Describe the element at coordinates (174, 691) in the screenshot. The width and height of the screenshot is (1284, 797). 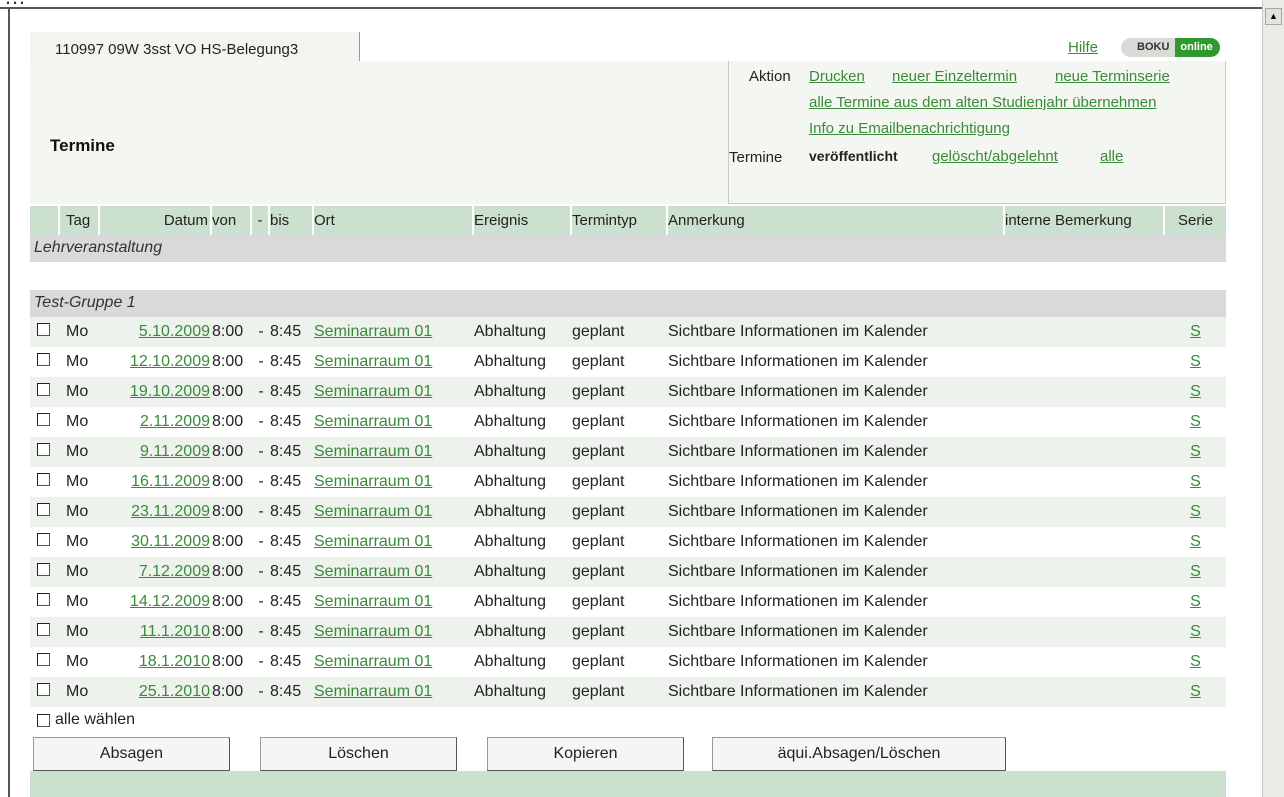
I see `datum-link: 25.1.2010` at that location.